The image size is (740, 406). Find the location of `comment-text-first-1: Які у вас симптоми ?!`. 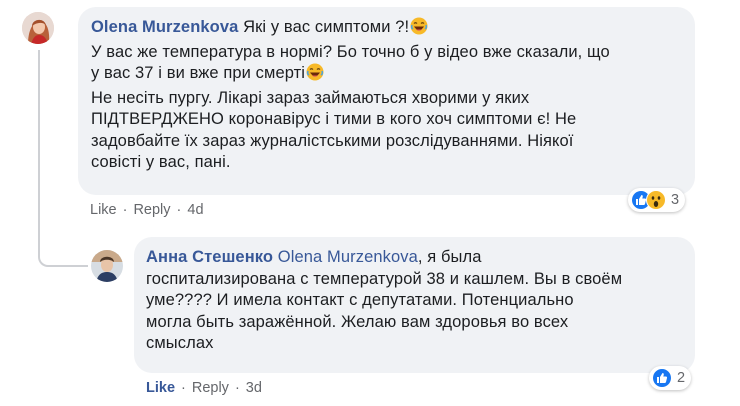

comment-text-first-1: Які у вас симптоми ?! is located at coordinates (324, 27).